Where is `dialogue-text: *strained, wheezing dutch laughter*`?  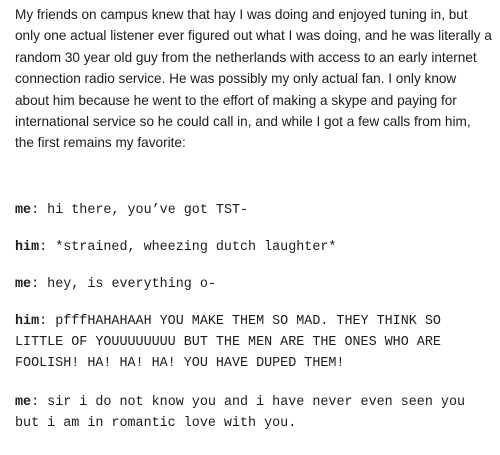 dialogue-text: *strained, wheezing dutch laughter* is located at coordinates (196, 247).